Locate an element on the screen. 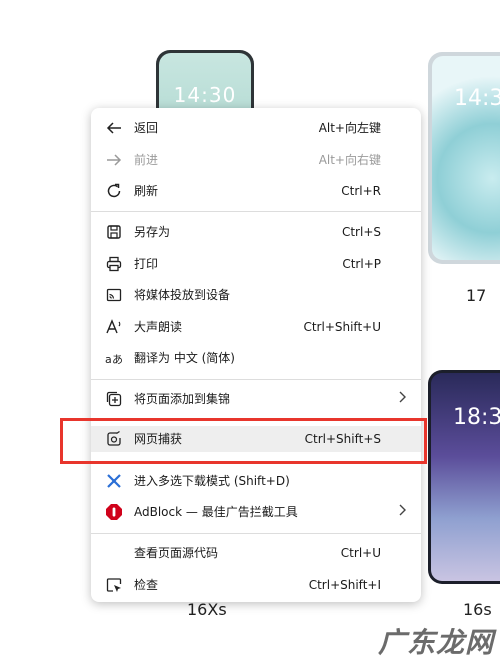  forward-arrow-icon is located at coordinates (114, 160).